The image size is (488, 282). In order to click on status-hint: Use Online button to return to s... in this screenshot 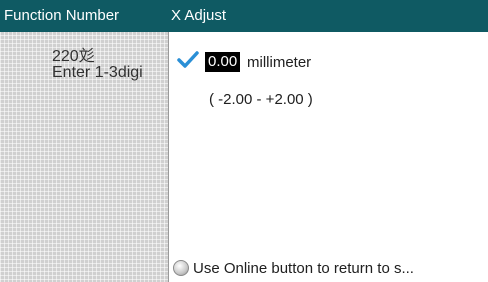, I will do `click(328, 269)`.